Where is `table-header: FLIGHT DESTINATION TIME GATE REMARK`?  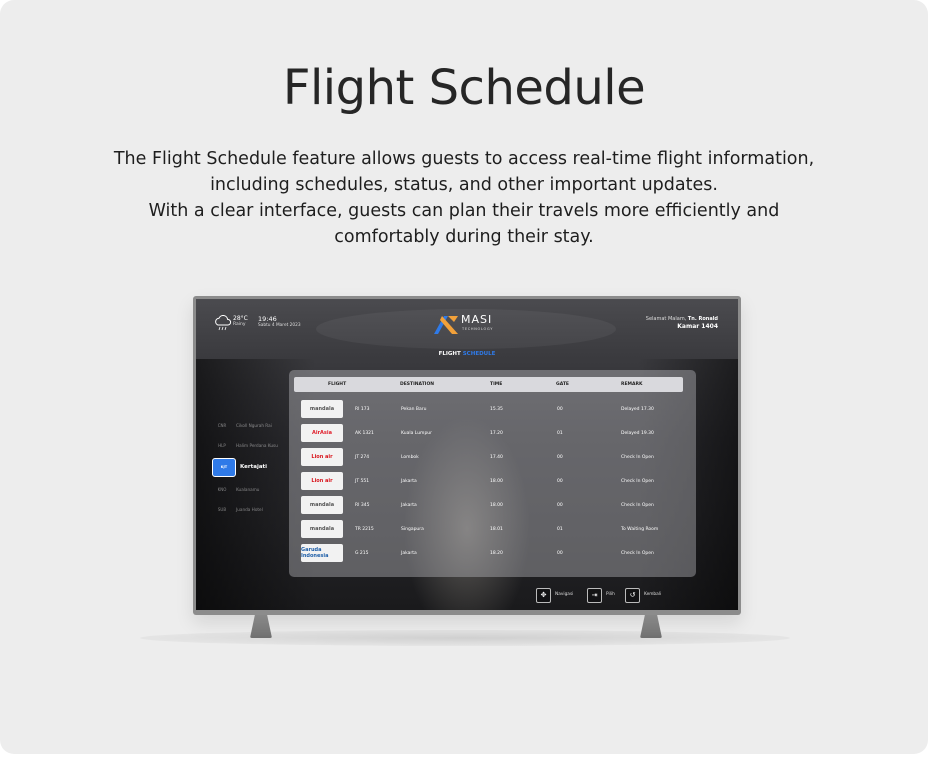 table-header: FLIGHT DESTINATION TIME GATE REMARK is located at coordinates (488, 384).